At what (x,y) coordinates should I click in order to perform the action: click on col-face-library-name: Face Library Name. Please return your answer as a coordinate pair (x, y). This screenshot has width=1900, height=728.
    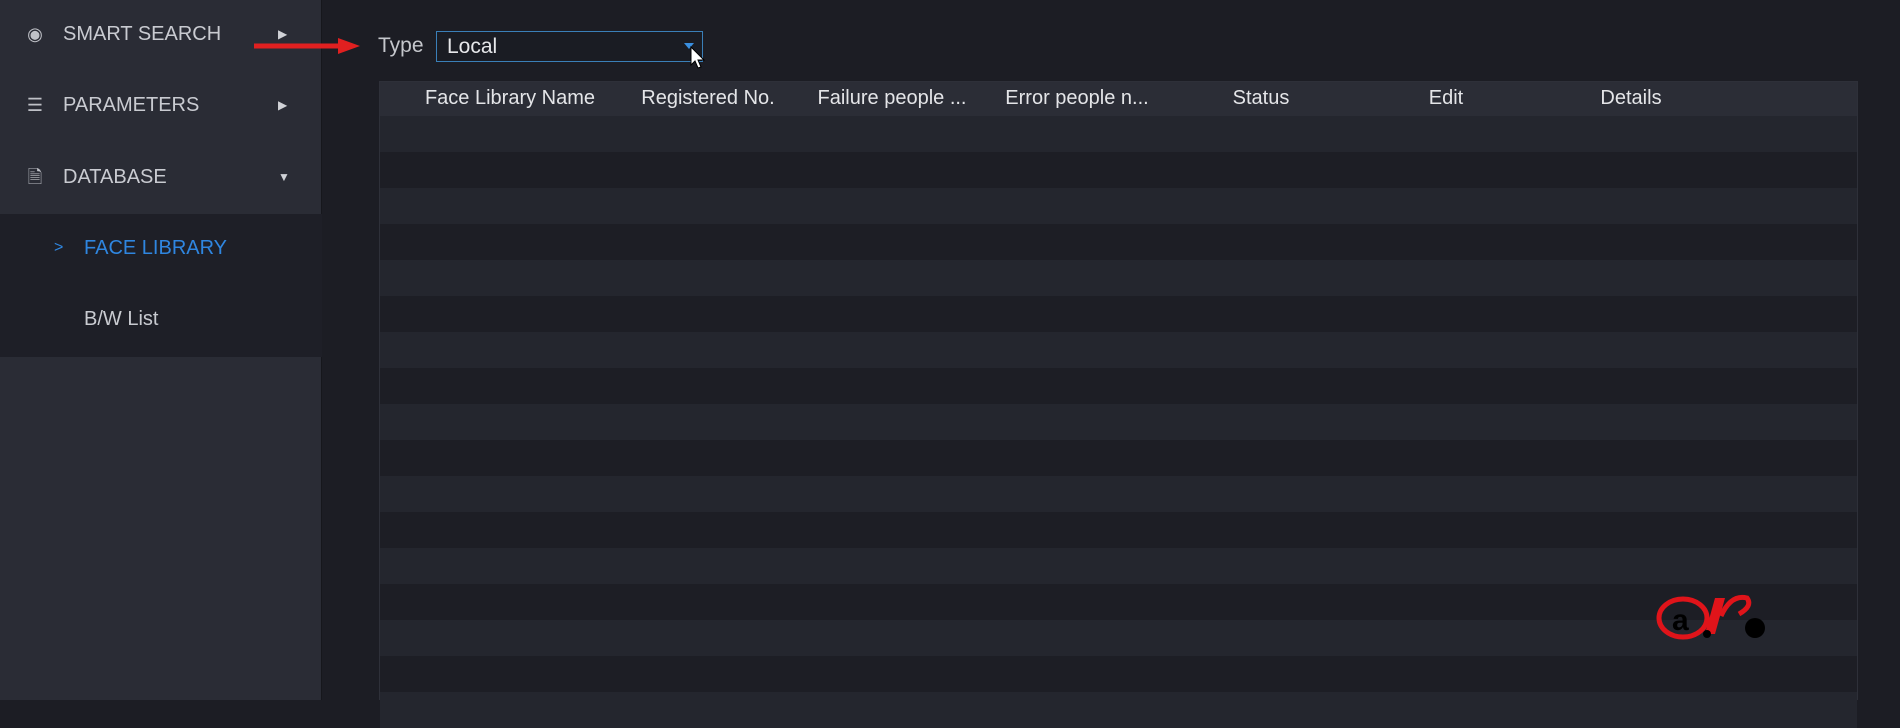
    Looking at the image, I should click on (510, 98).